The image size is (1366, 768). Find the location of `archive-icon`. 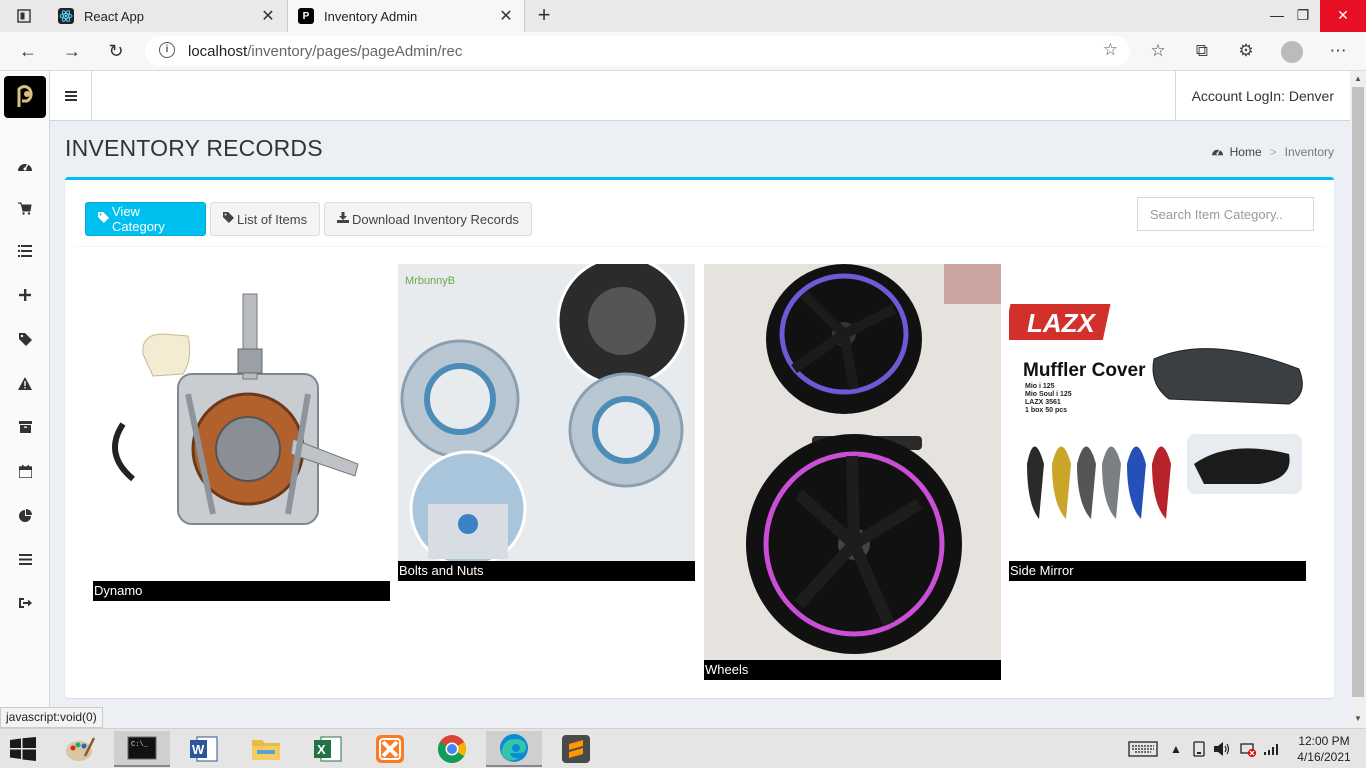

archive-icon is located at coordinates (25, 427).